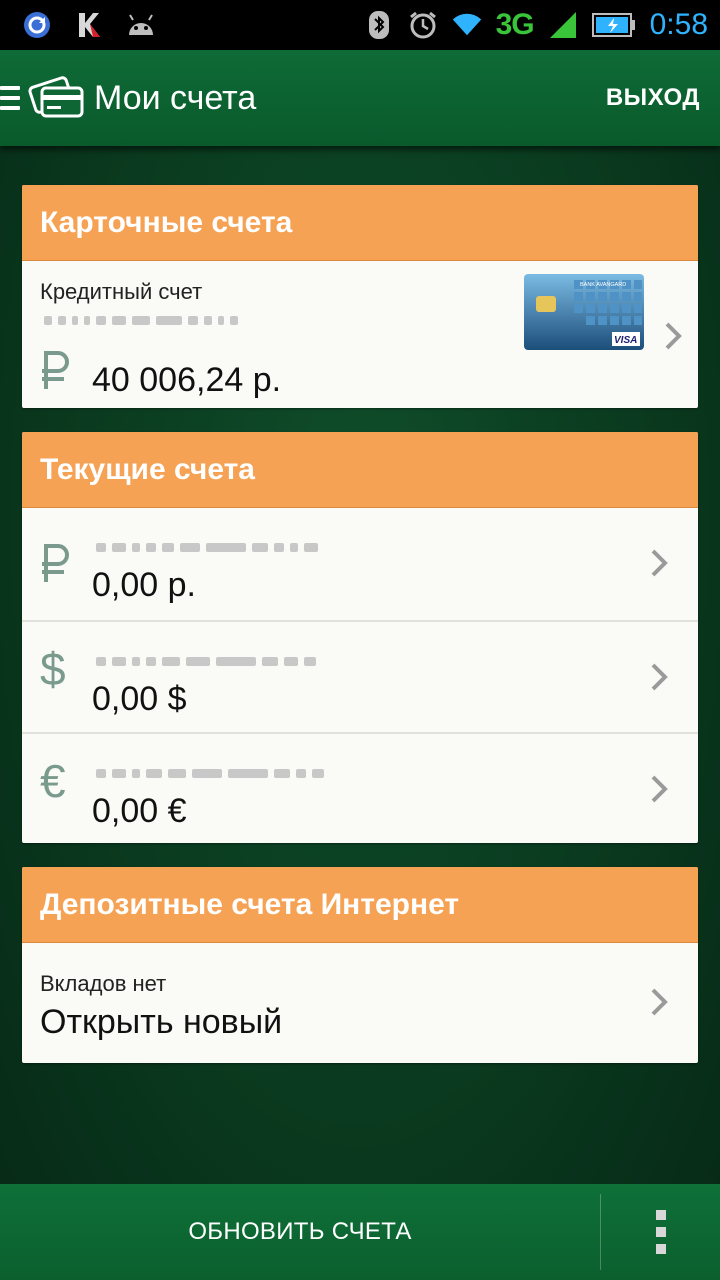 Image resolution: width=720 pixels, height=1280 pixels. Describe the element at coordinates (300, 1232) in the screenshot. I see `refresh-accounts-button: ОБНОВИТЬ СЧЕТА` at that location.